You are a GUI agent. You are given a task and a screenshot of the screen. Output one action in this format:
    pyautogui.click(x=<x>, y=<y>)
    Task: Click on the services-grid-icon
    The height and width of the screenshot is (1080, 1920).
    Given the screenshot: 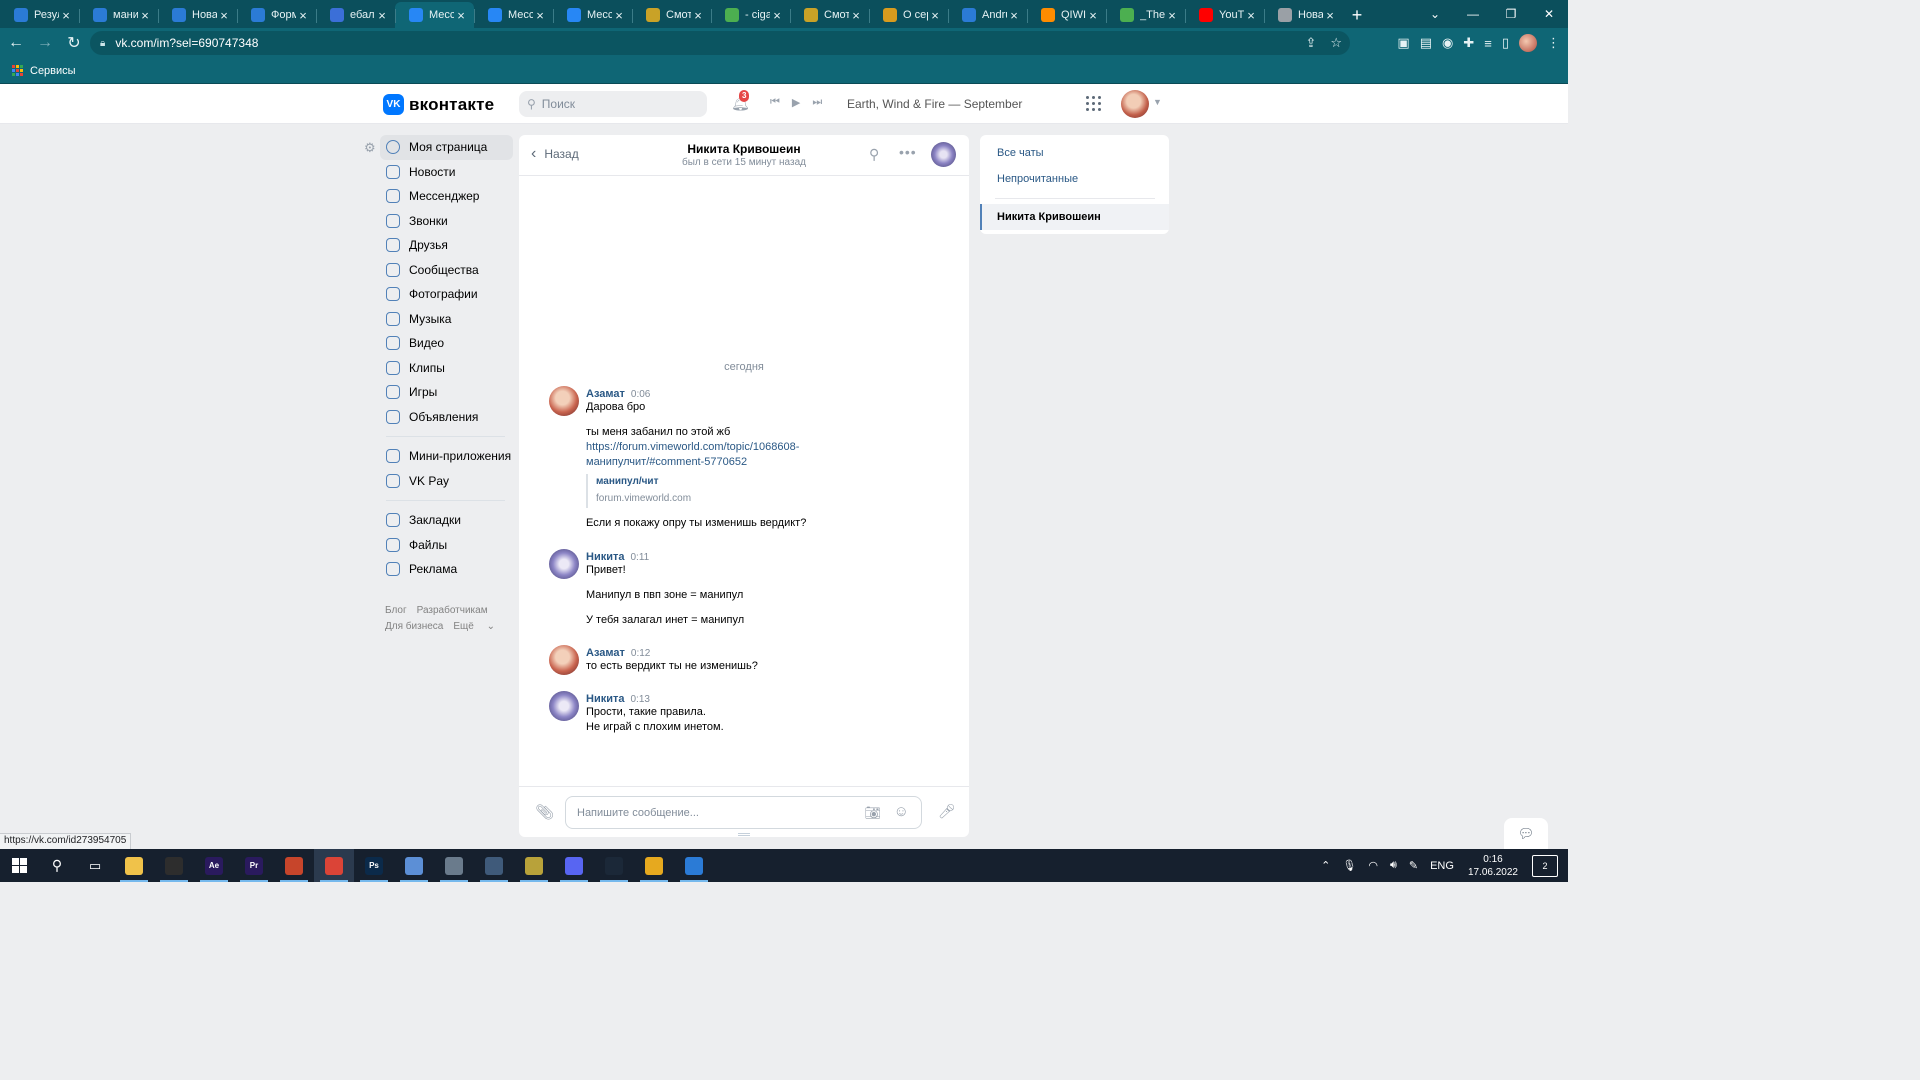 What is the action you would take?
    pyautogui.click(x=1093, y=103)
    